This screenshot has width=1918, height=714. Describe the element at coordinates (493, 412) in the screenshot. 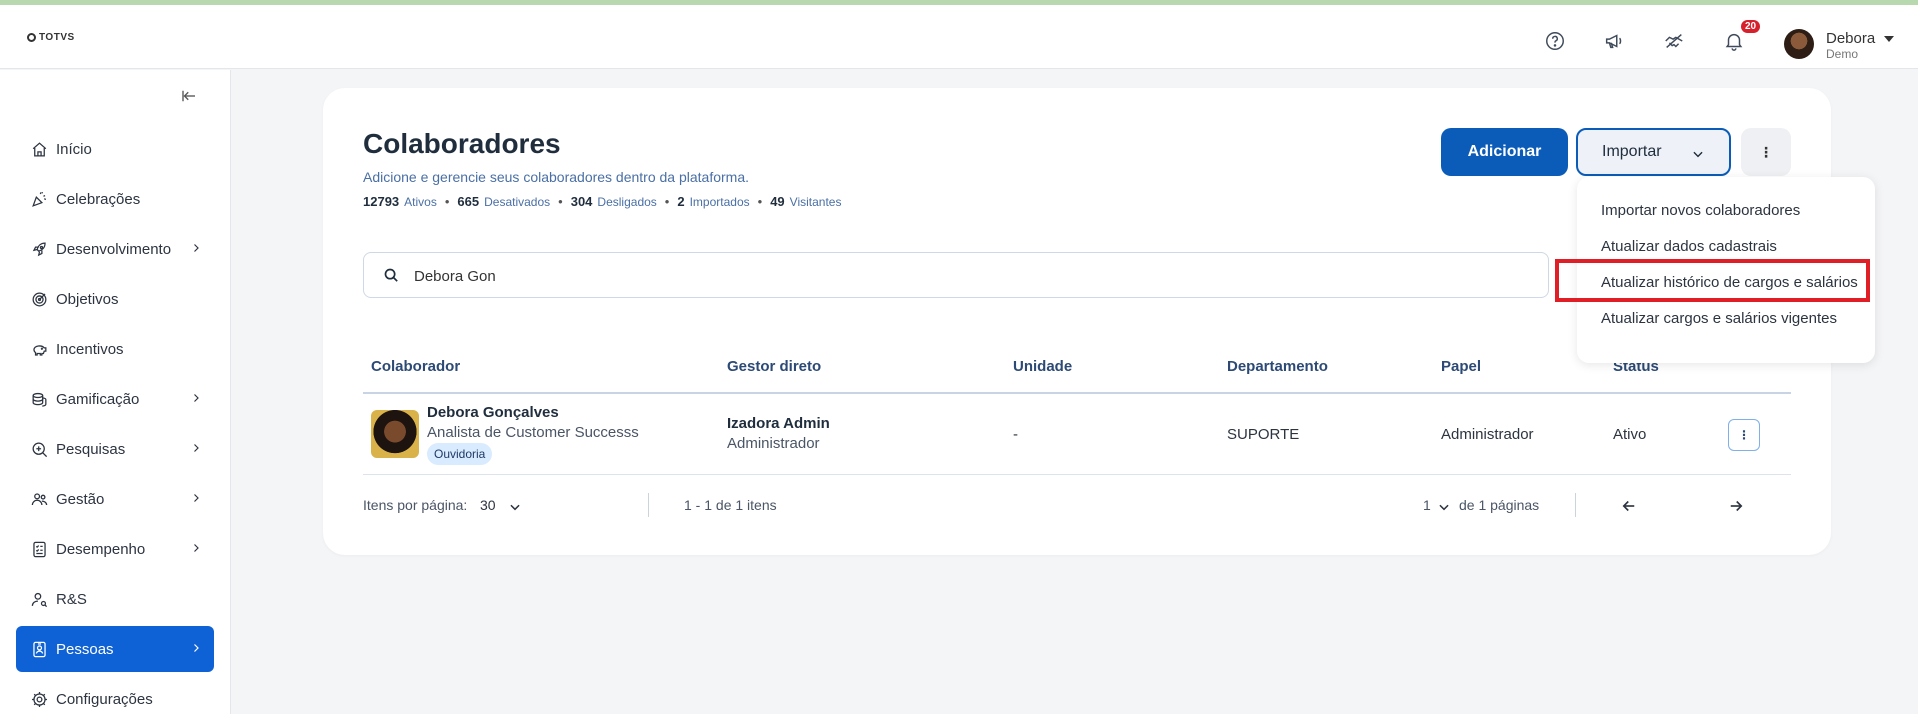

I see `employee-name: Debora Gonçalves` at that location.